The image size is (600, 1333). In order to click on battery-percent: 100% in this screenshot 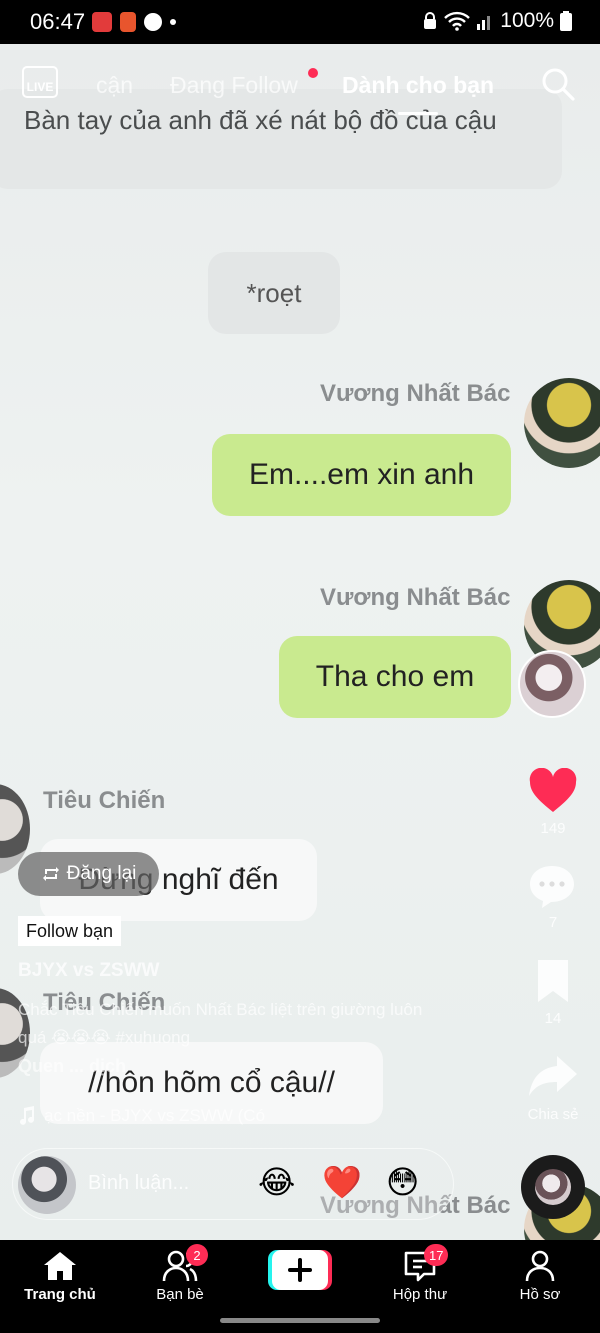, I will do `click(527, 20)`.